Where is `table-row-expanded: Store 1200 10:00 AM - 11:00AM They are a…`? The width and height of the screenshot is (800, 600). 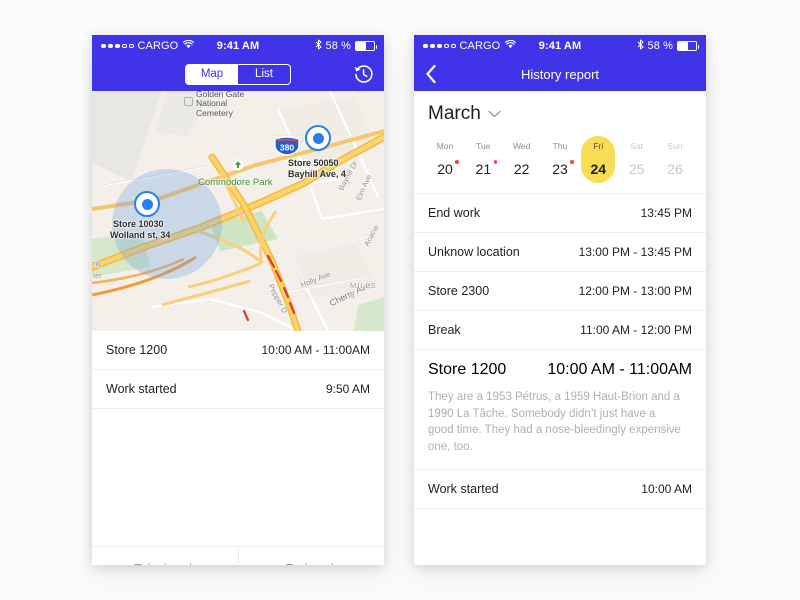 table-row-expanded: Store 1200 10:00 AM - 11:00AM They are a… is located at coordinates (560, 410).